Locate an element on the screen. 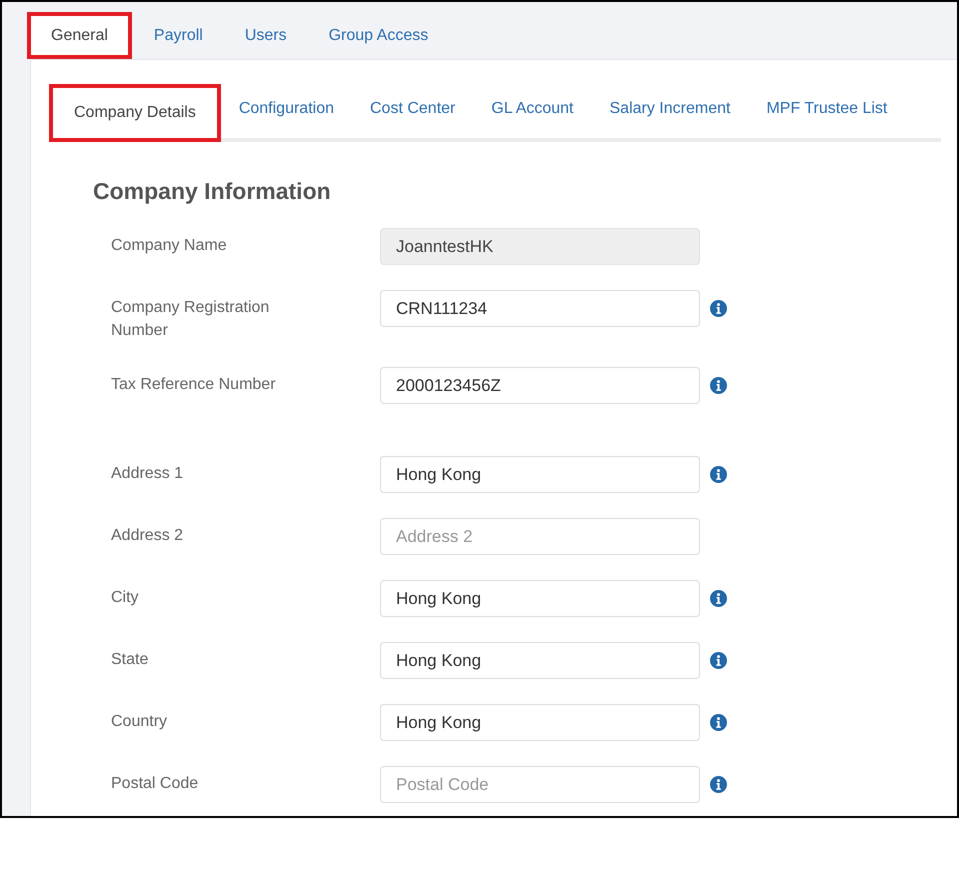 The image size is (959, 884). sub-tab: MPF Trustee List is located at coordinates (827, 109).